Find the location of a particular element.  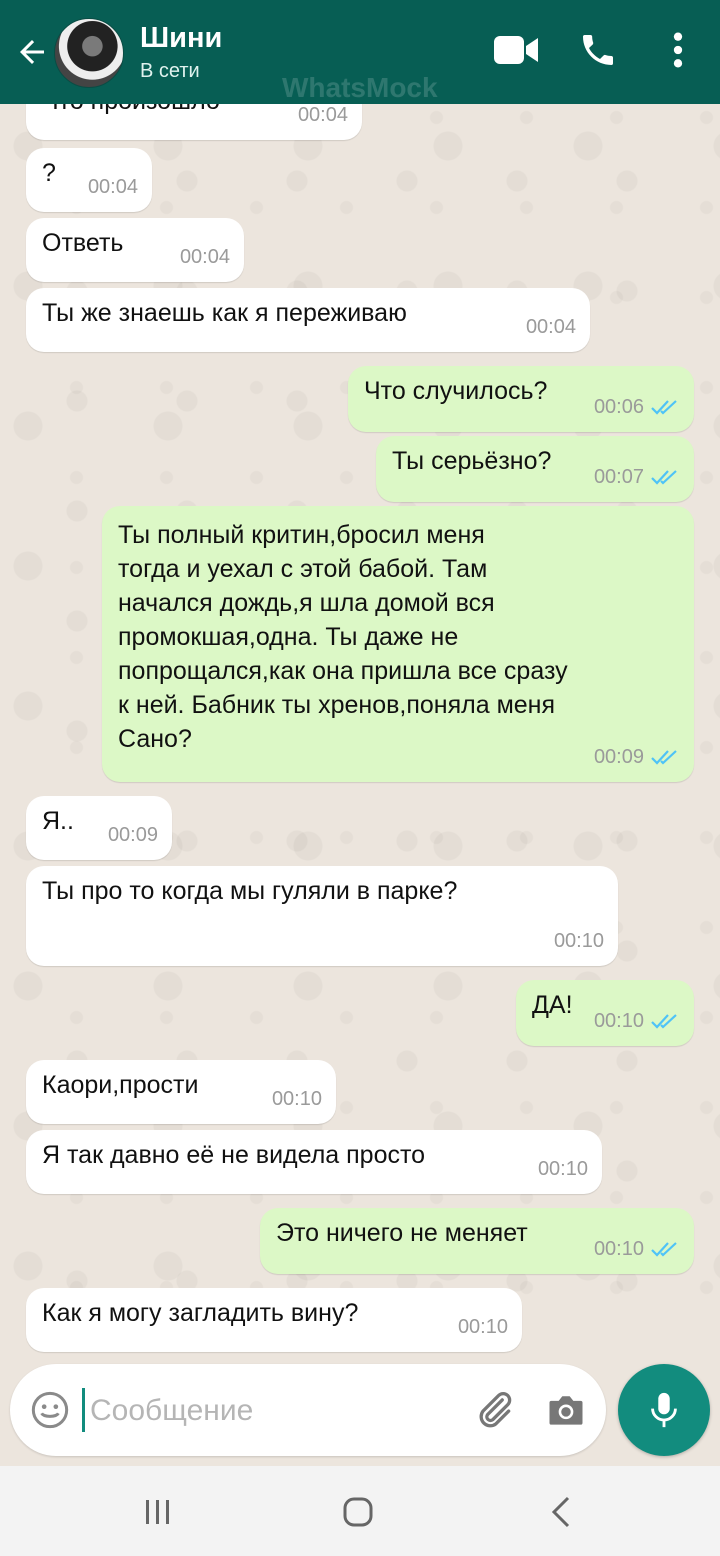

message-bubble-incoming: Ты про то когда мы гуляли в парке? 00:10 is located at coordinates (322, 916).